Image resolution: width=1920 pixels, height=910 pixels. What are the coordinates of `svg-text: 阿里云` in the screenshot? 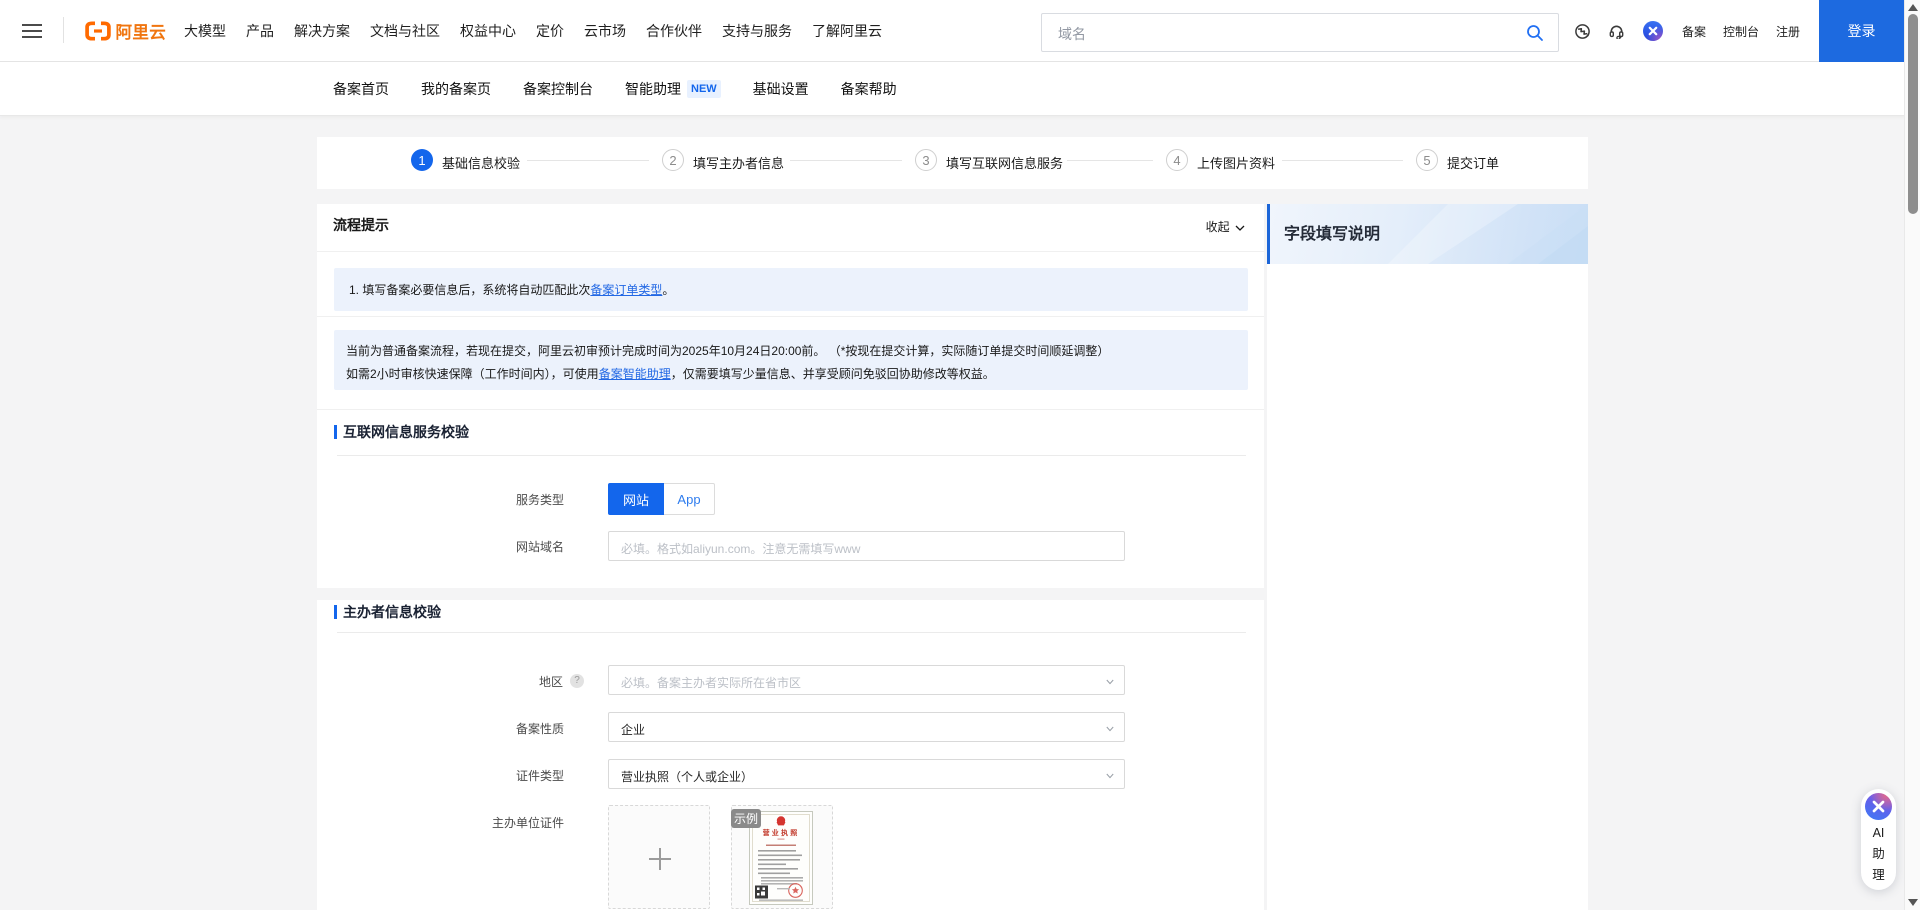 It's located at (141, 32).